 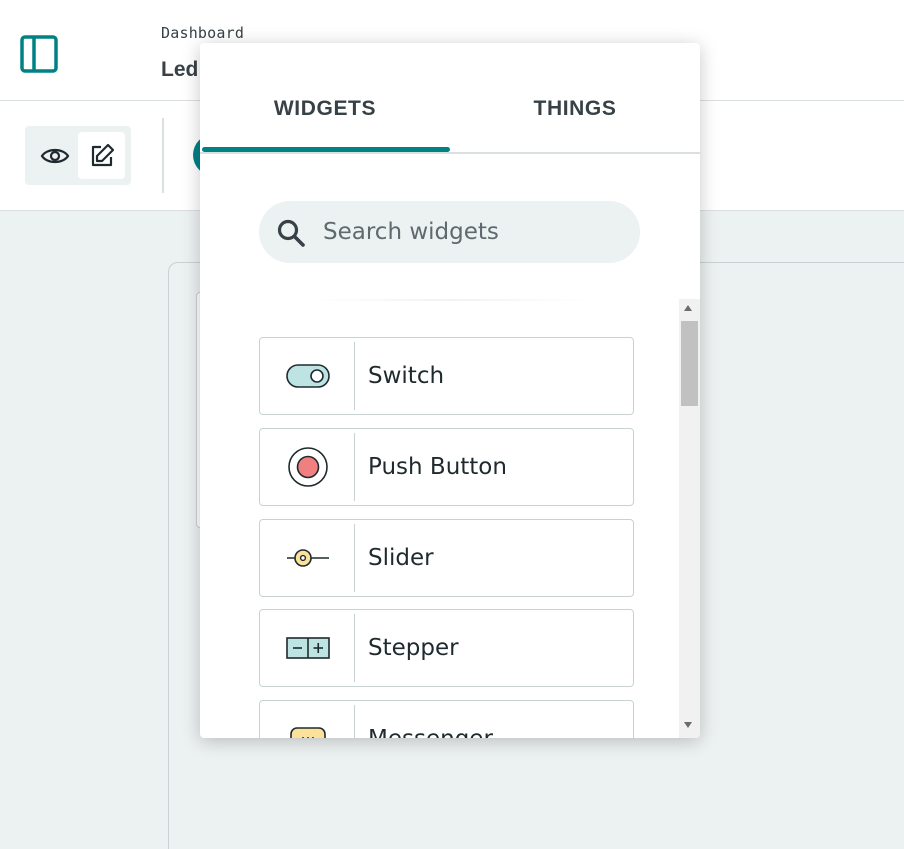 I want to click on edit-mode-button, so click(x=101, y=155).